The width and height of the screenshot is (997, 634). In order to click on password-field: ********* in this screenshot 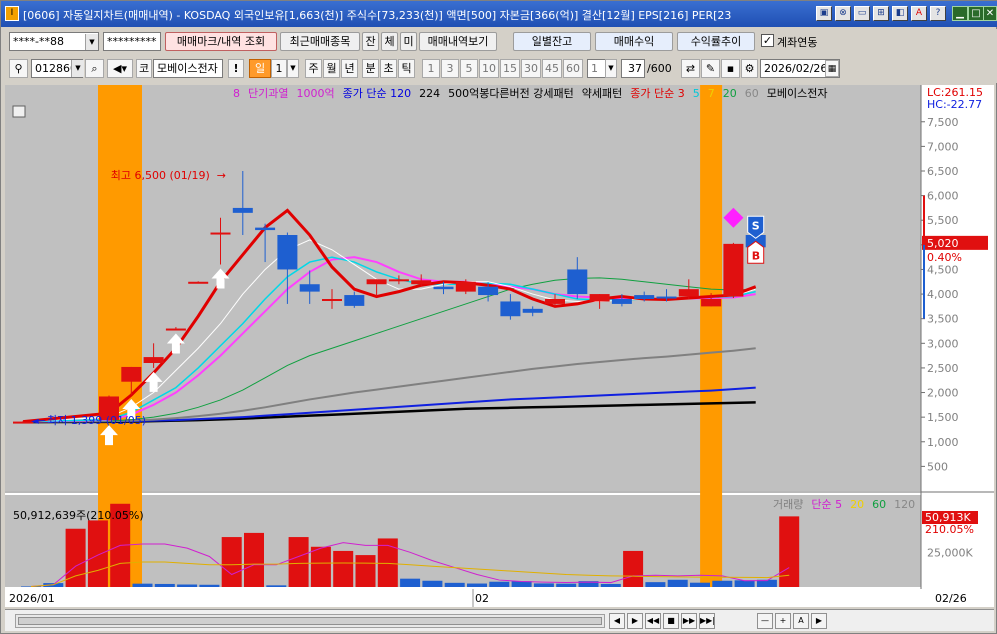, I will do `click(132, 41)`.